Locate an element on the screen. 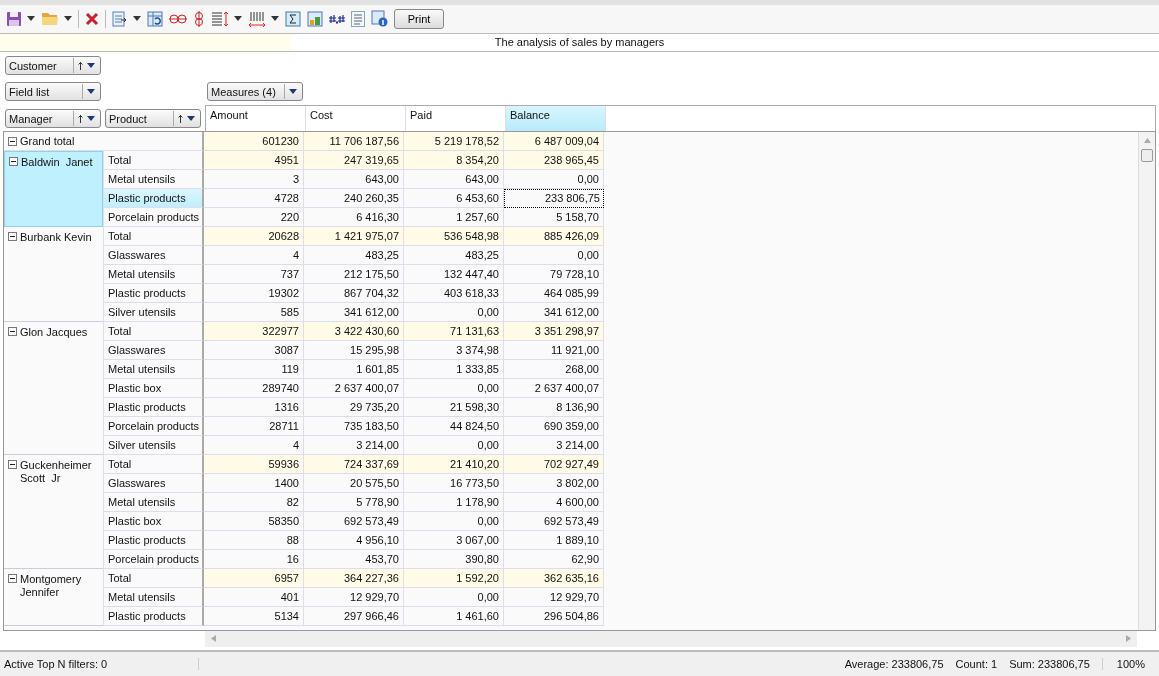 This screenshot has width=1159, height=676. export-icon is located at coordinates (120, 18).